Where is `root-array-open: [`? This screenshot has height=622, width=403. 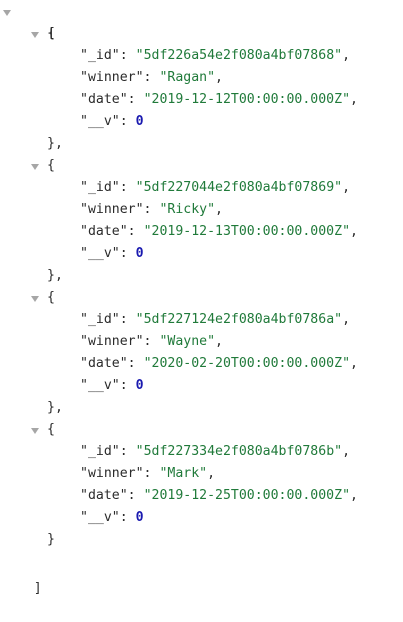 root-array-open: [ is located at coordinates (36, 21).